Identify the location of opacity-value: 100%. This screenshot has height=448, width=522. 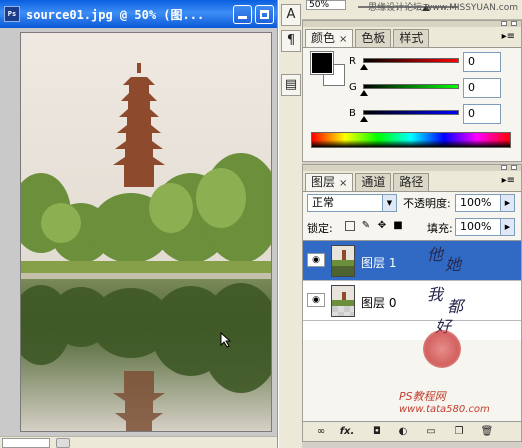
(476, 202).